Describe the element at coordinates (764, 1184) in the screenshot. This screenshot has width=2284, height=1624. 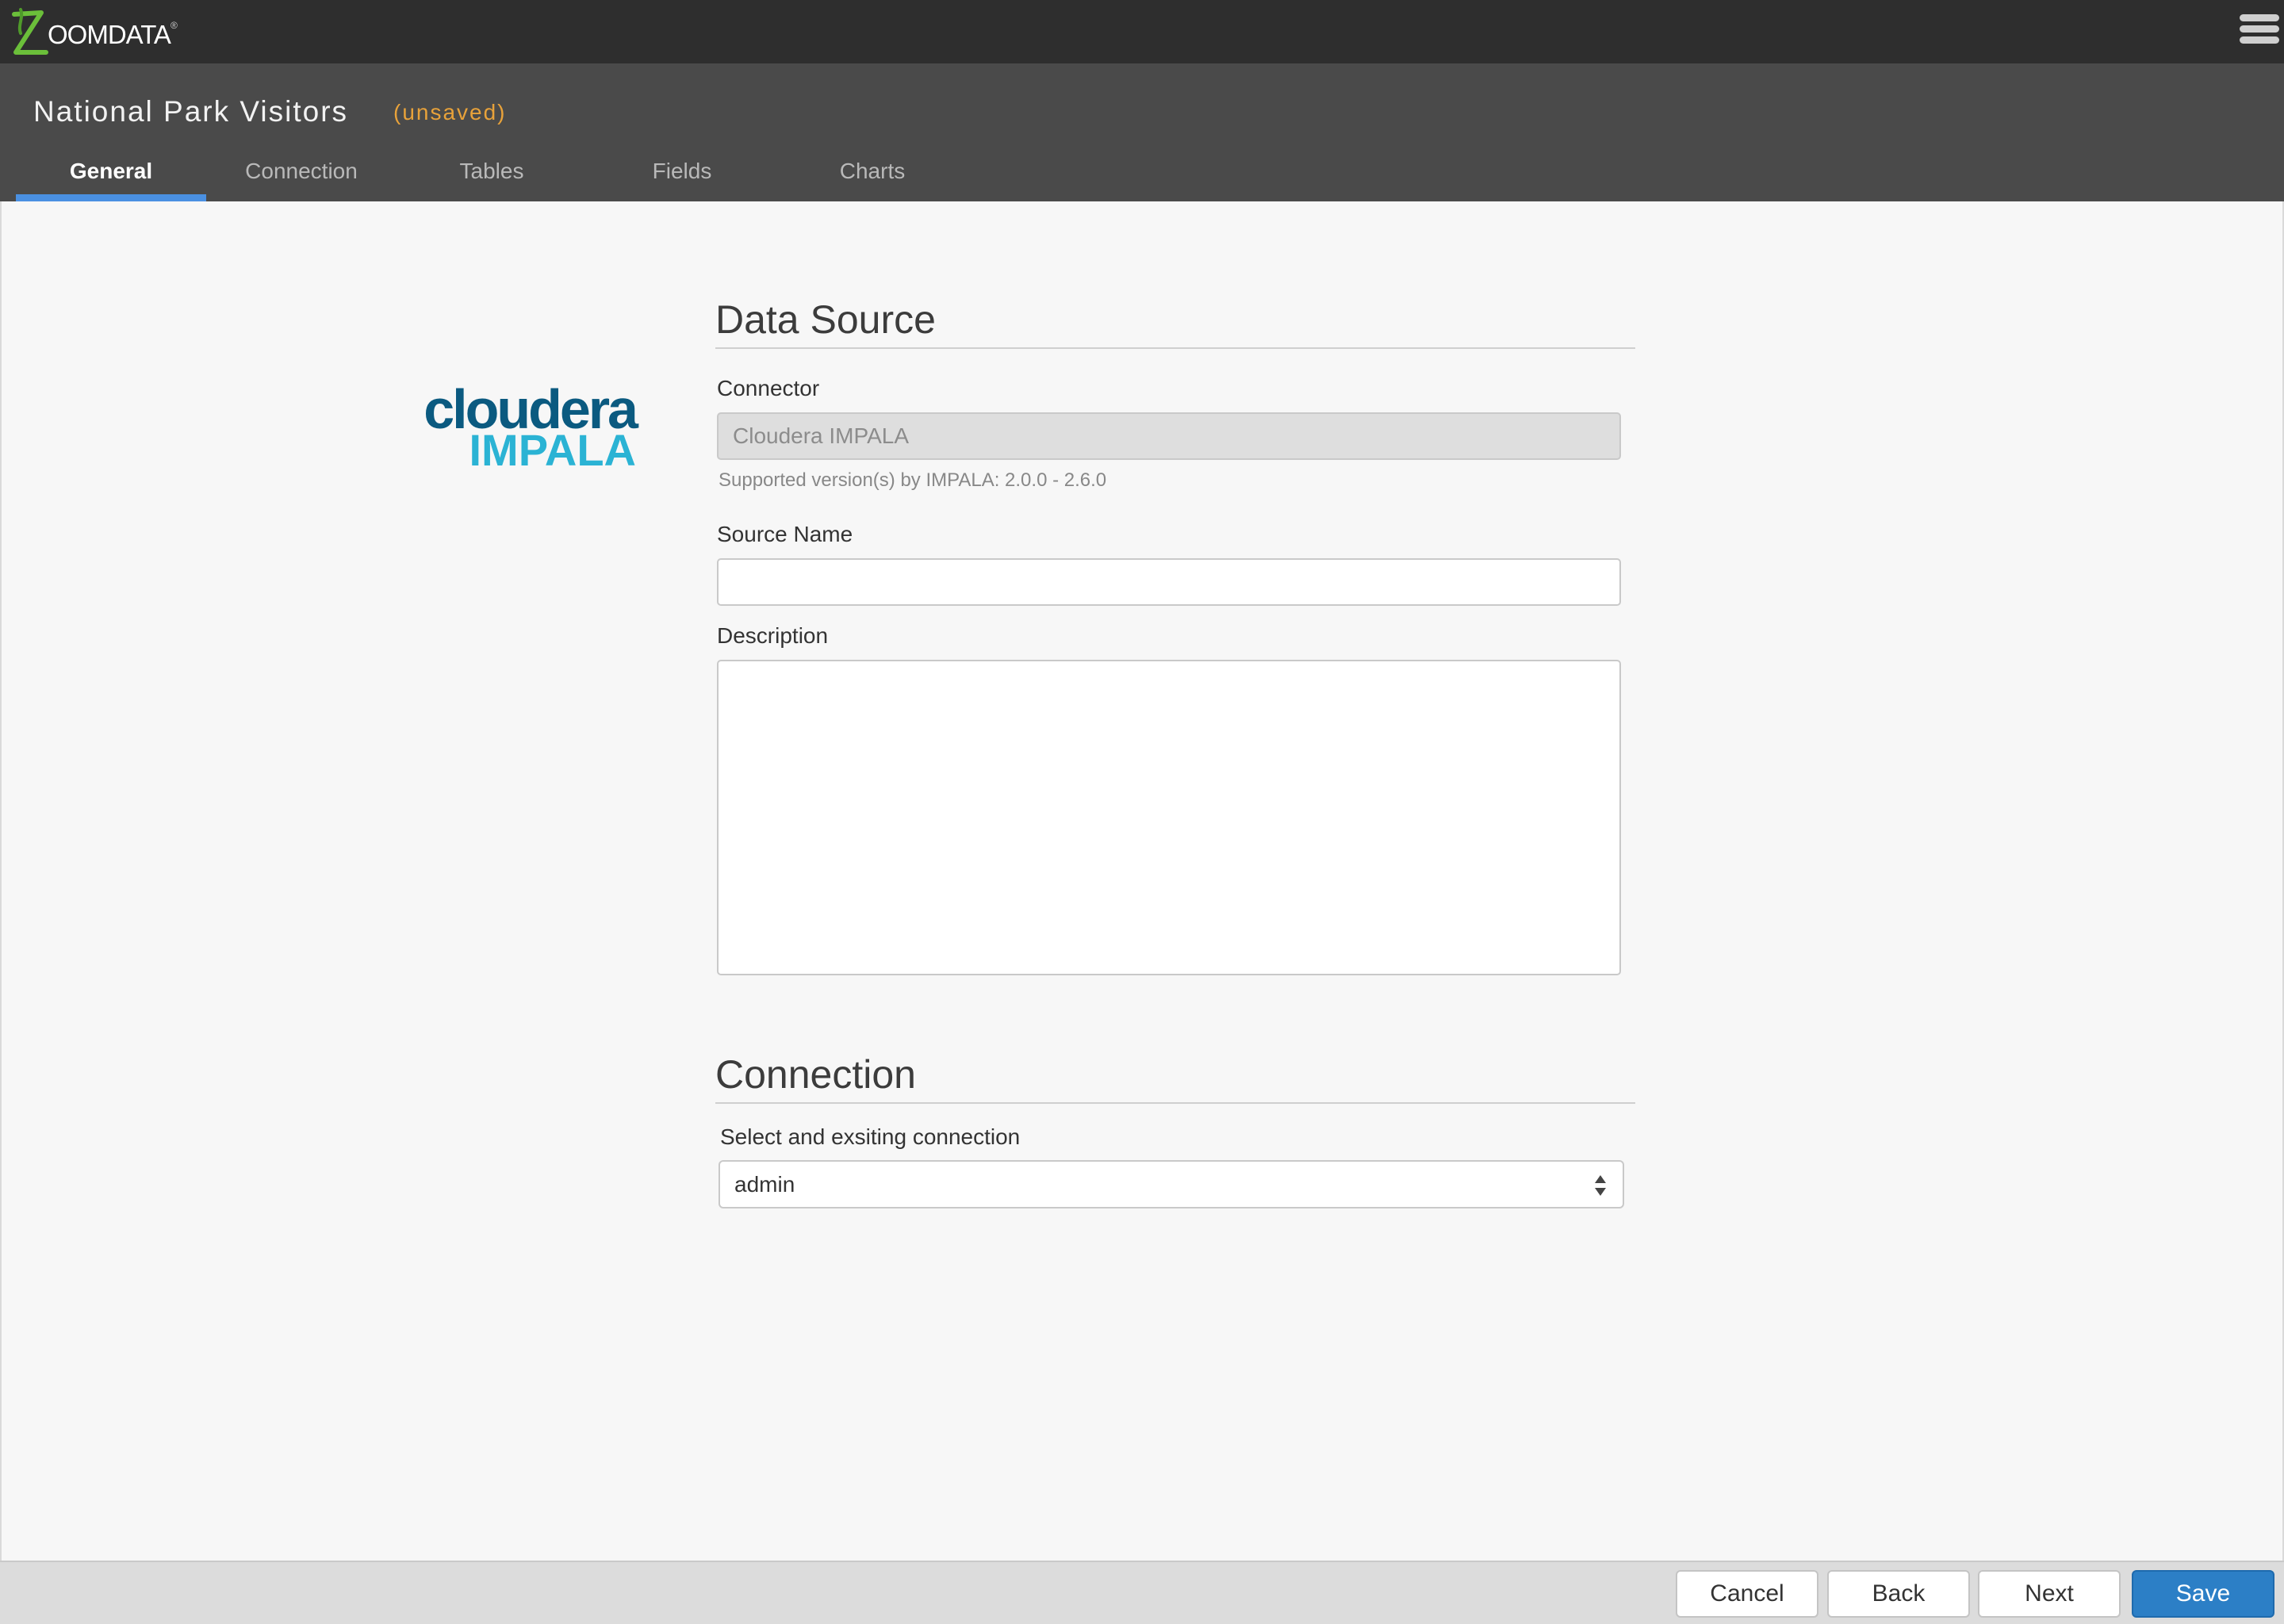
I see `connection-selected-value: admin` at that location.